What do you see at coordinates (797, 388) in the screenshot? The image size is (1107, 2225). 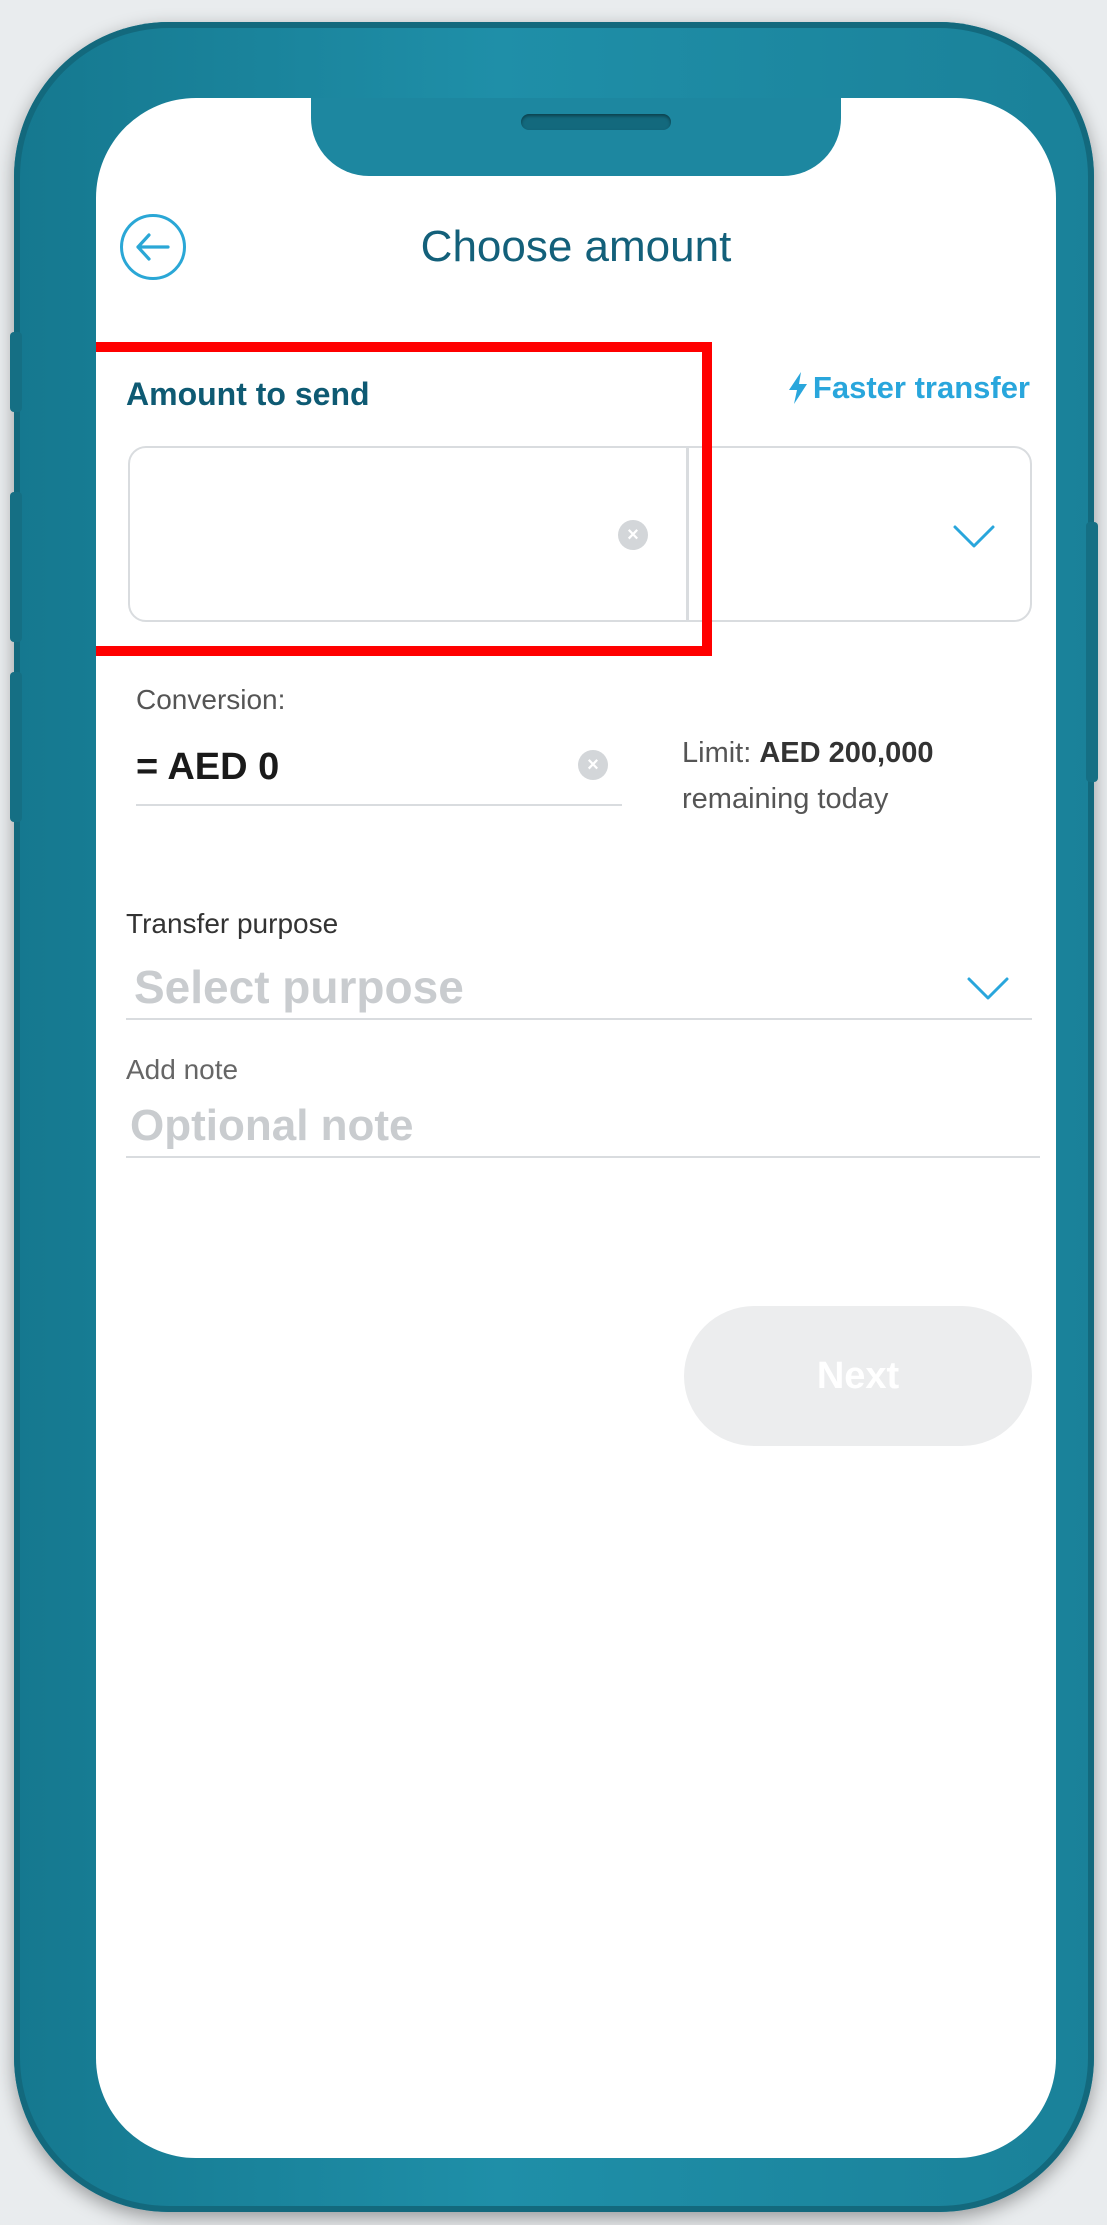 I see `lightning-icon` at bounding box center [797, 388].